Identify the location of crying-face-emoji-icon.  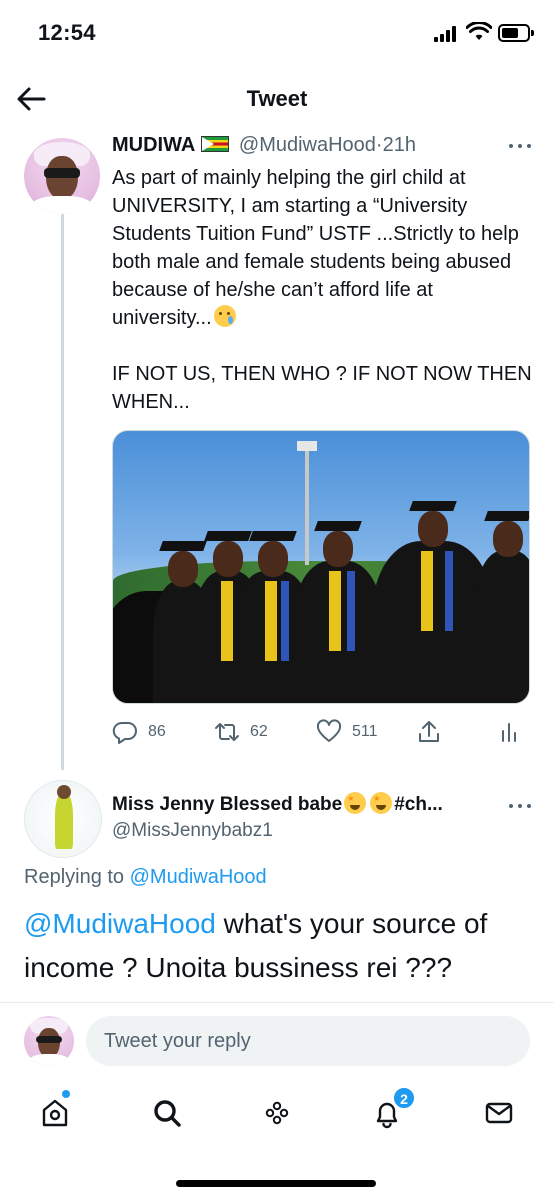
(224, 316).